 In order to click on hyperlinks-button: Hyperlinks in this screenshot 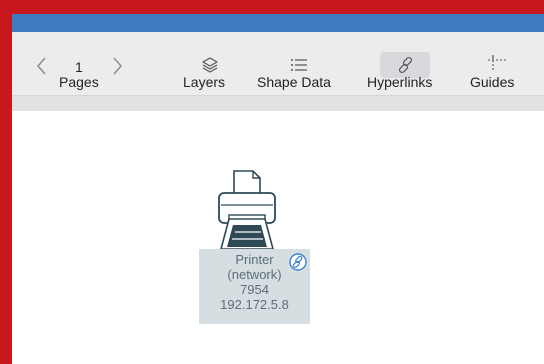, I will do `click(407, 63)`.